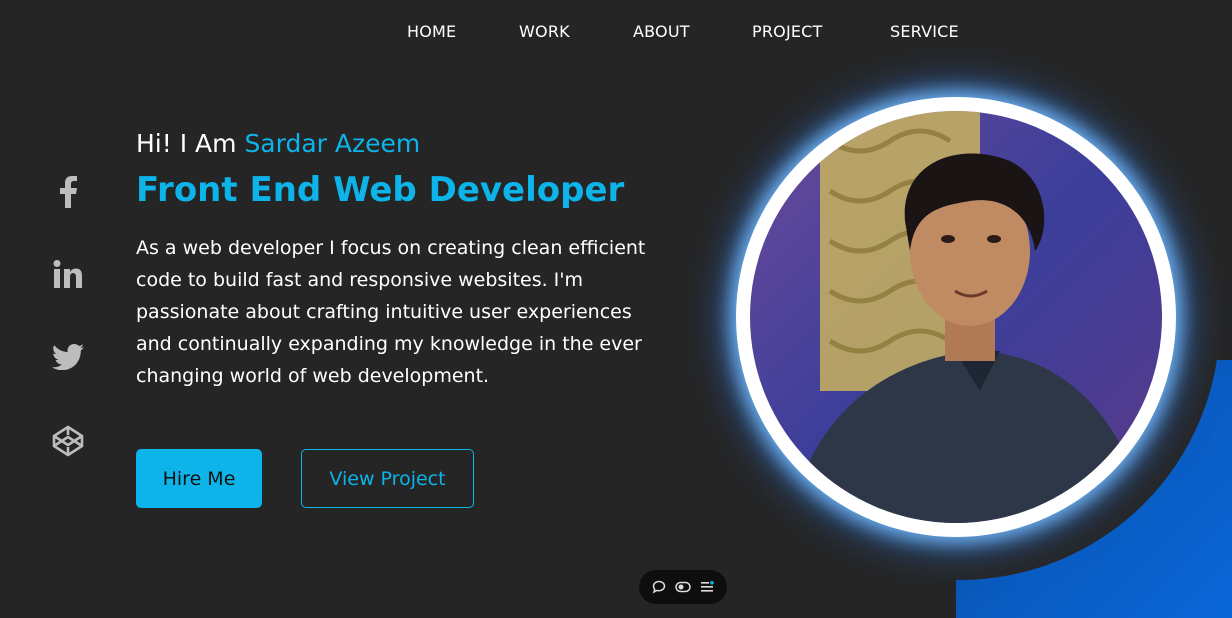  I want to click on twitter-icon, so click(68, 357).